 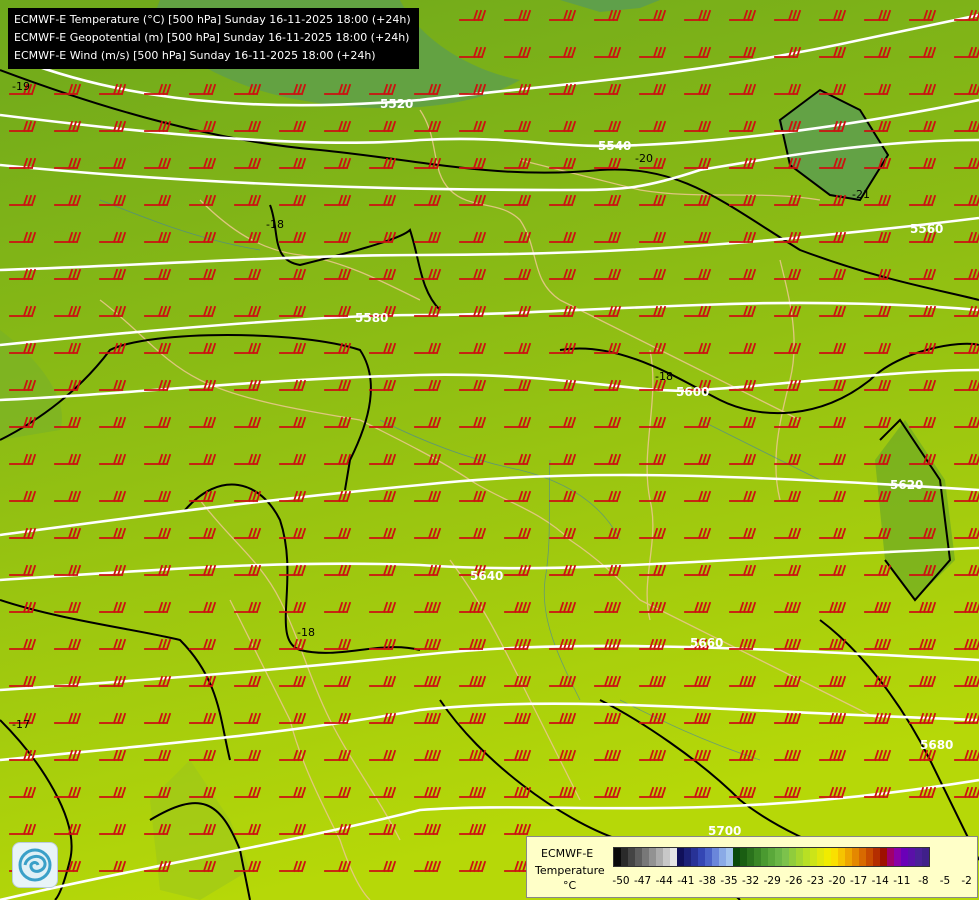 I want to click on legend-tick-label: -11, so click(x=902, y=881).